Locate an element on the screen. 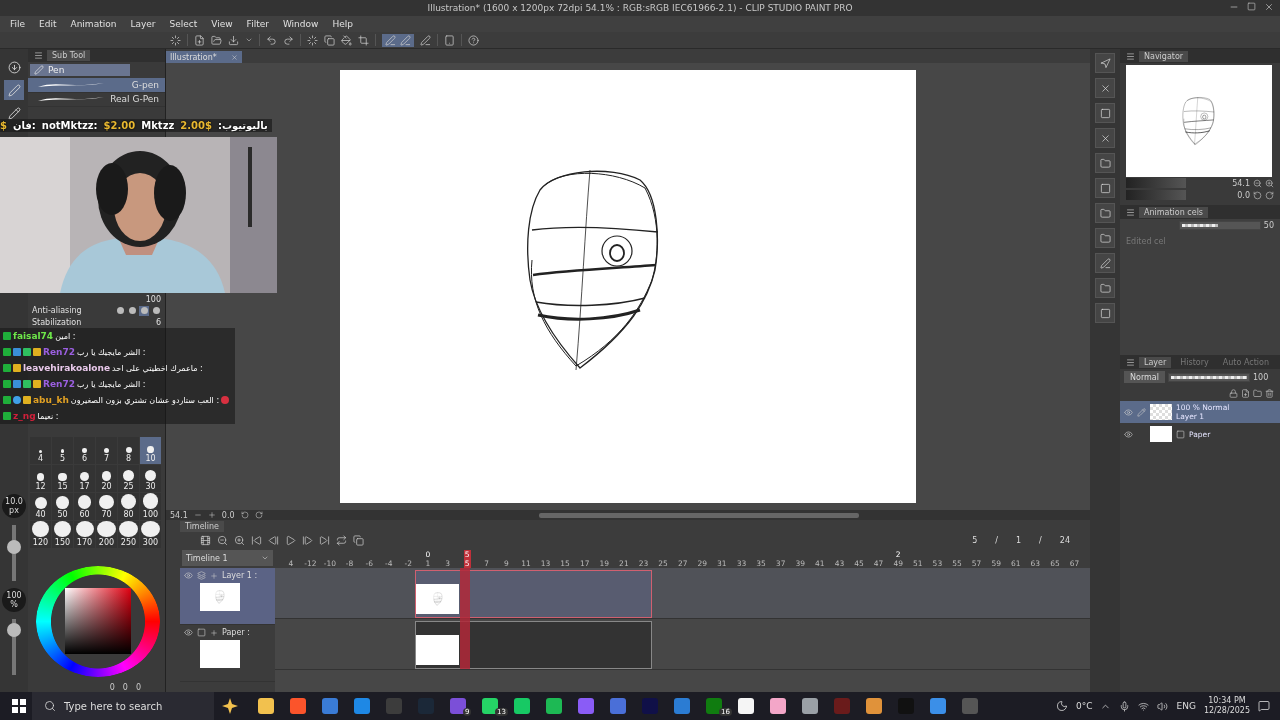  menu-item: Help is located at coordinates (342, 24).